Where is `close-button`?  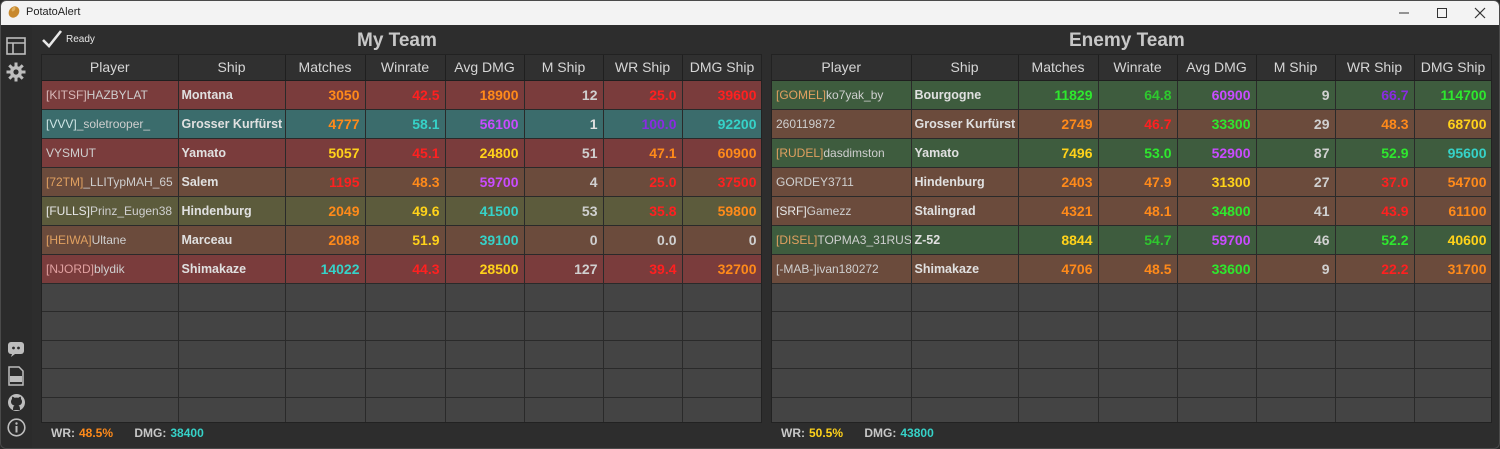 close-button is located at coordinates (1480, 13).